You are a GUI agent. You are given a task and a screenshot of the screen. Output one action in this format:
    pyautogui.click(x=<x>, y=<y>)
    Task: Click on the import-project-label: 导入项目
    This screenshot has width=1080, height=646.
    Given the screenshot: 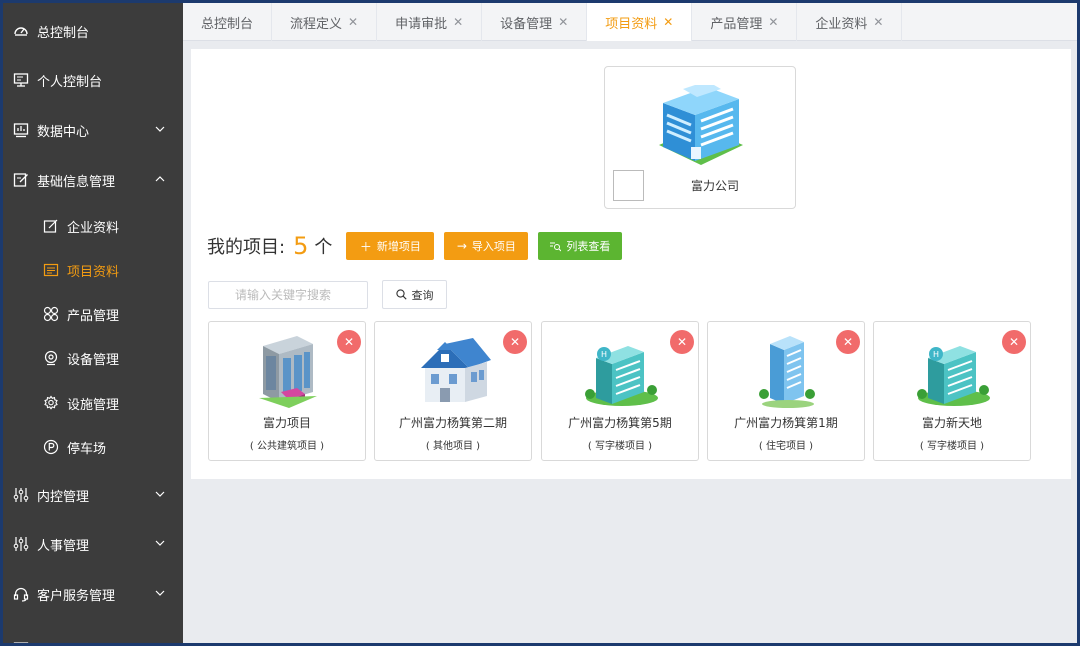 What is the action you would take?
    pyautogui.click(x=493, y=246)
    